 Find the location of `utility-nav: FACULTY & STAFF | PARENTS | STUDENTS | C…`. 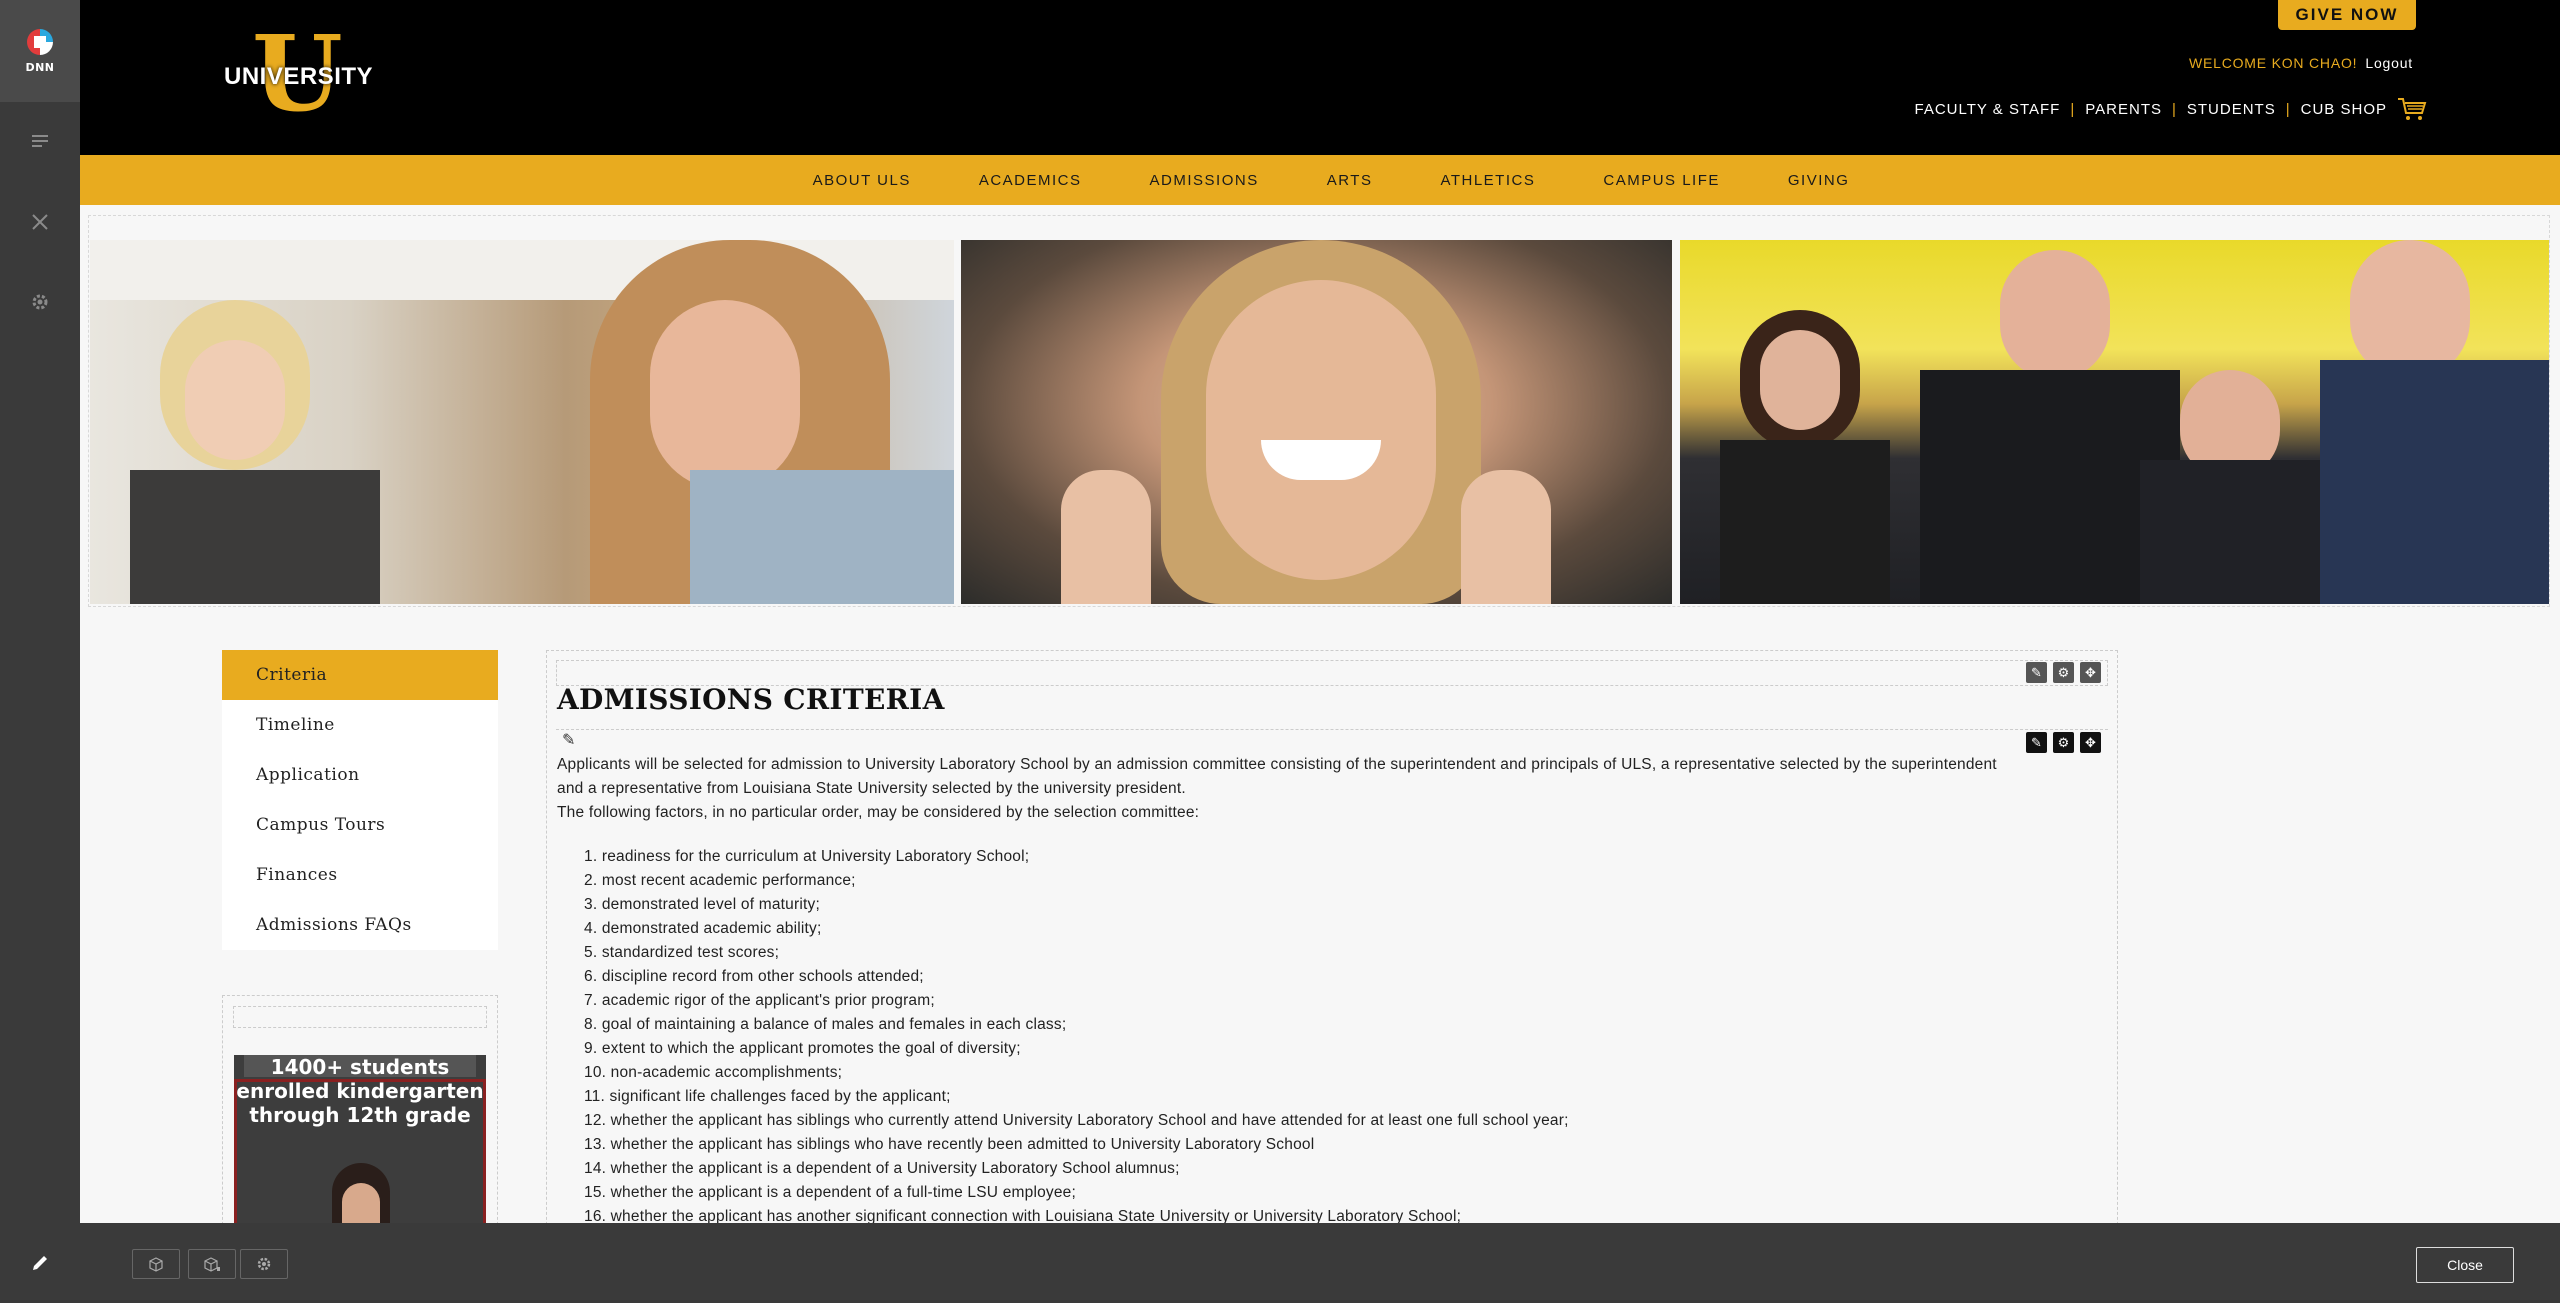

utility-nav: FACULTY & STAFF | PARENTS | STUDENTS | C… is located at coordinates (2170, 109).